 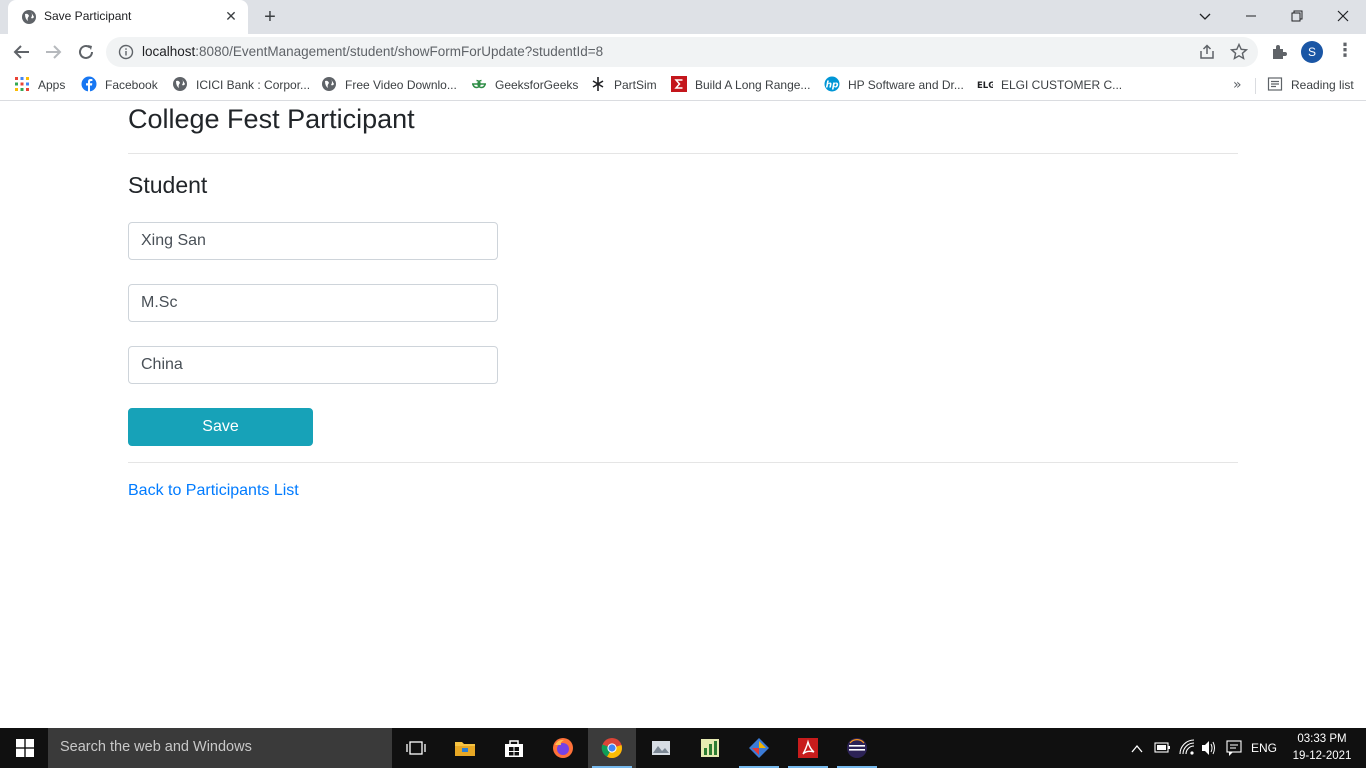 I want to click on elgi-icon: ELGi, so click(x=985, y=86).